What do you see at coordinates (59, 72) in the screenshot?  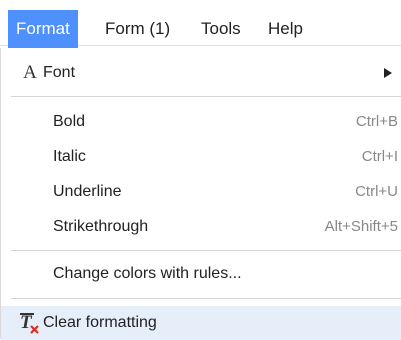 I see `menu-item-font-label: Font` at bounding box center [59, 72].